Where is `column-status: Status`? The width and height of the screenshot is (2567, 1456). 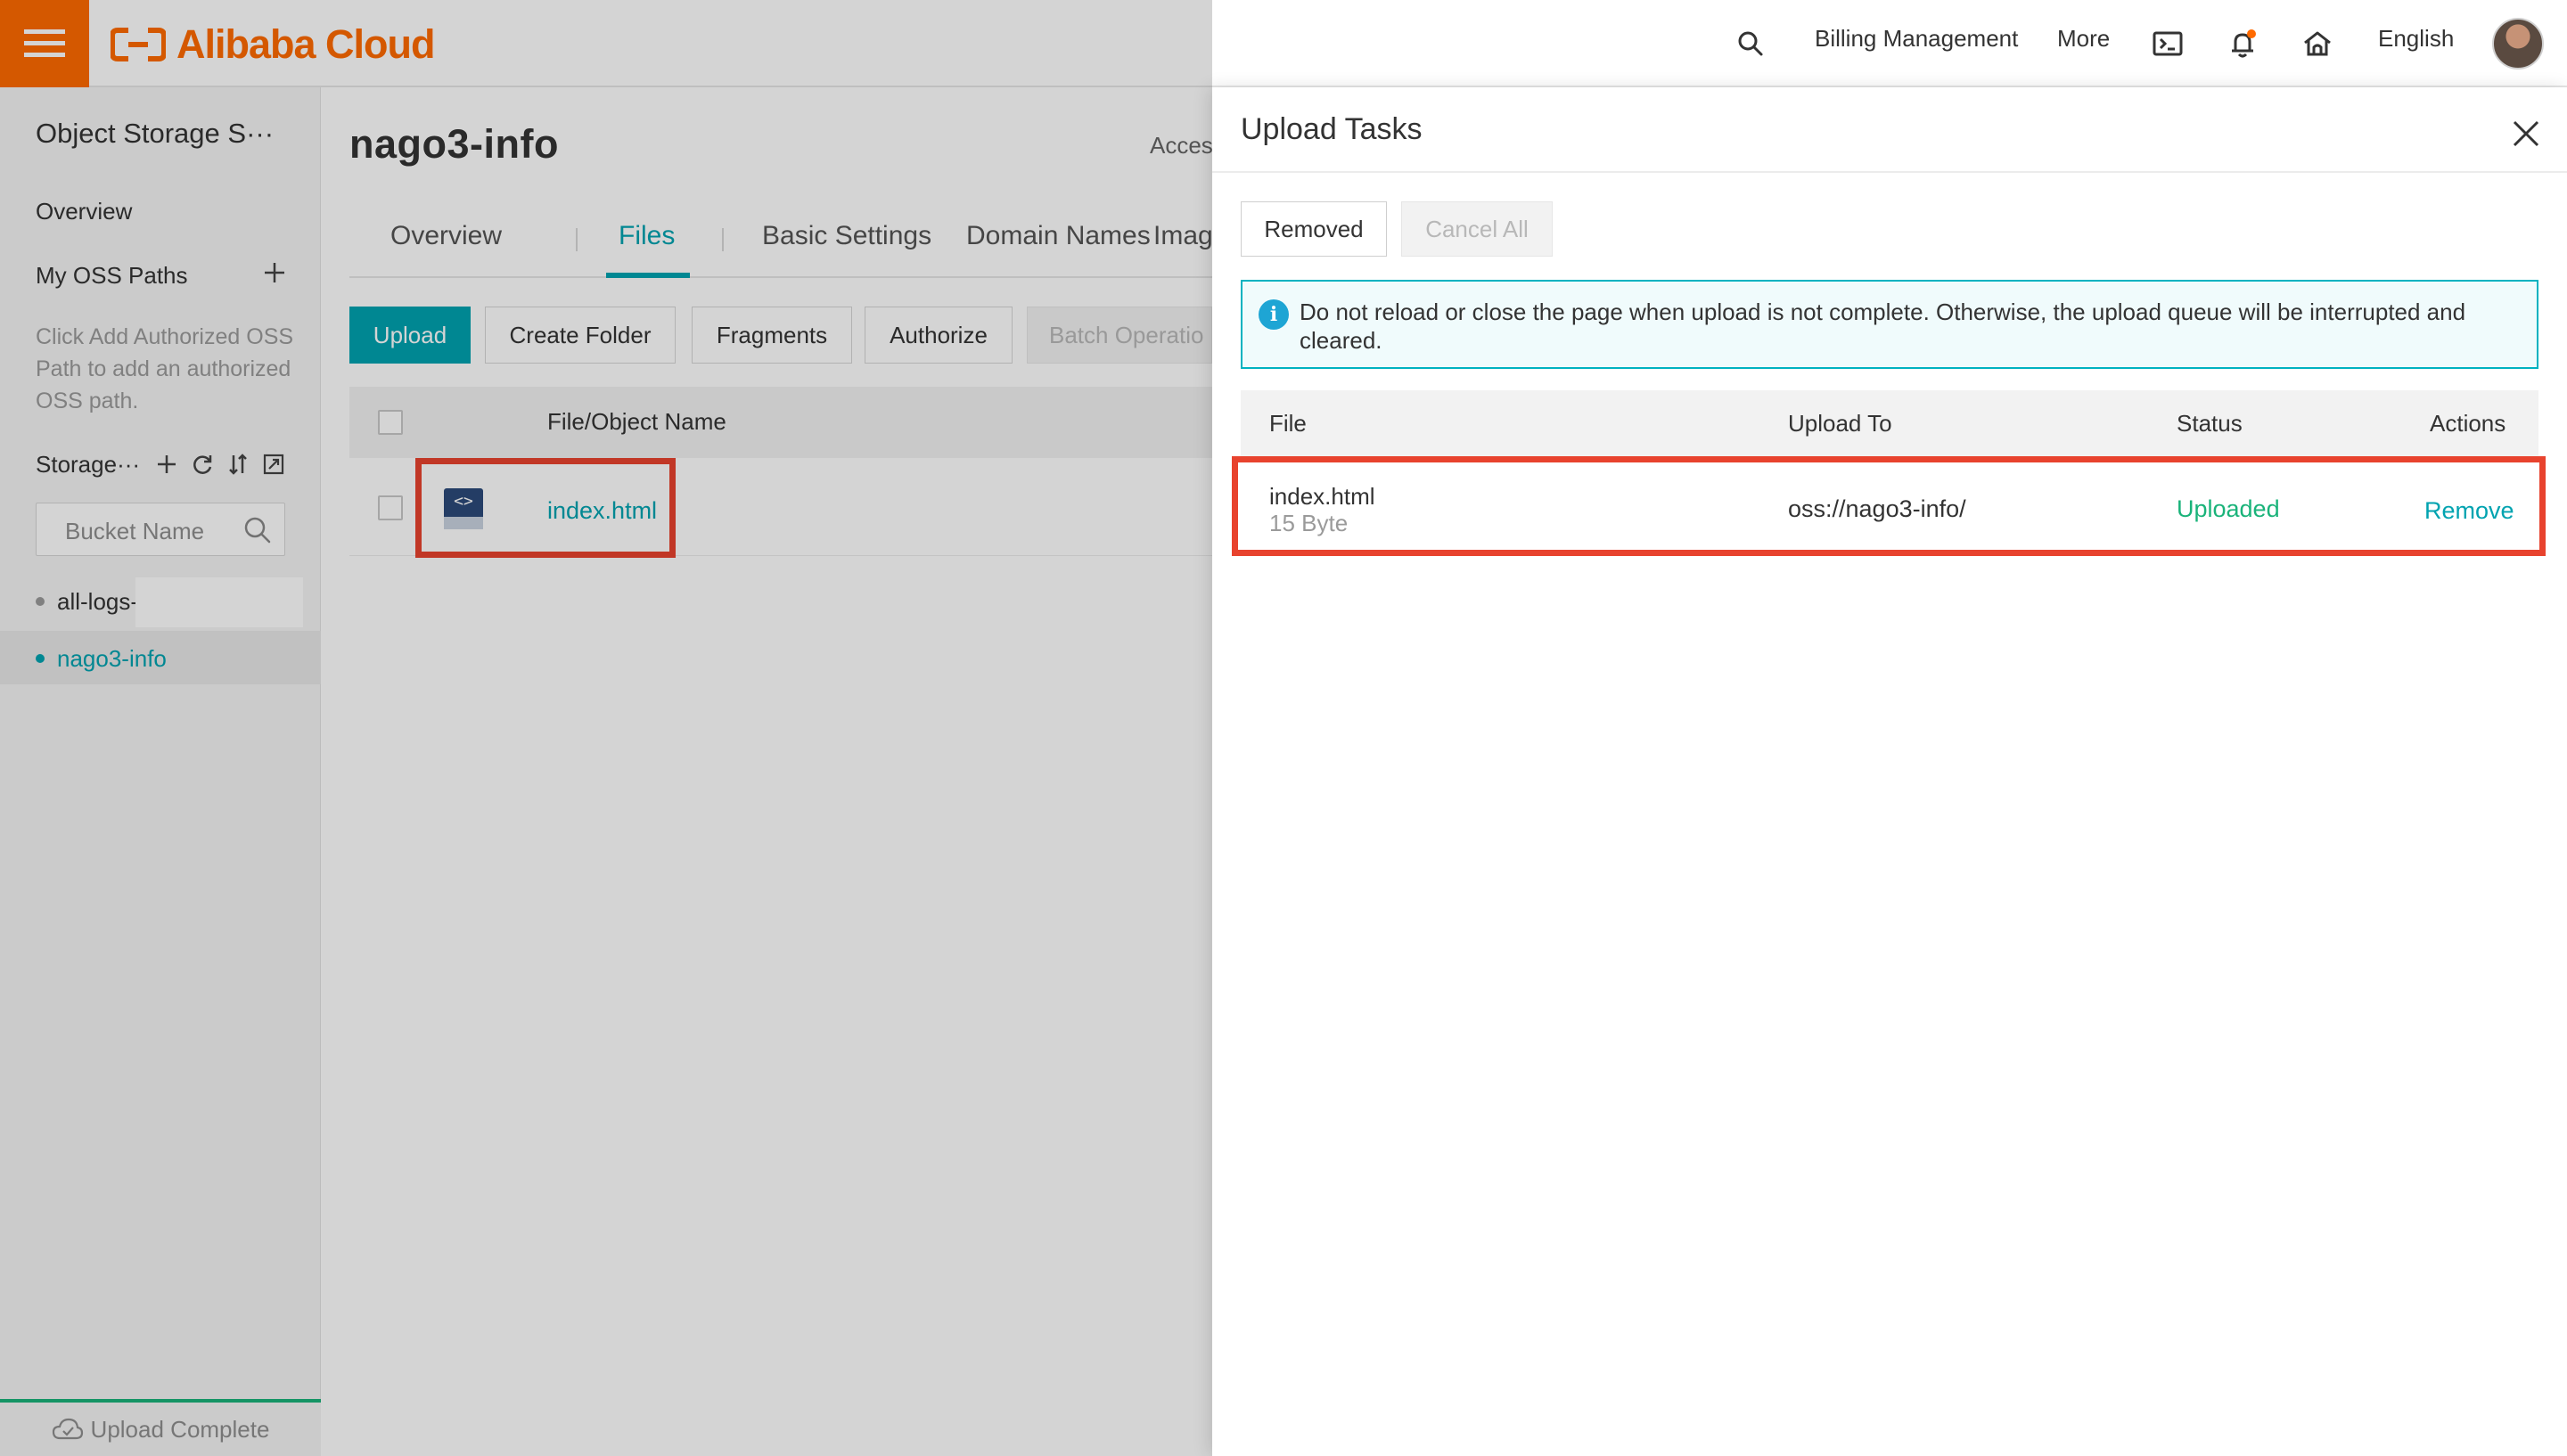 column-status: Status is located at coordinates (2210, 423).